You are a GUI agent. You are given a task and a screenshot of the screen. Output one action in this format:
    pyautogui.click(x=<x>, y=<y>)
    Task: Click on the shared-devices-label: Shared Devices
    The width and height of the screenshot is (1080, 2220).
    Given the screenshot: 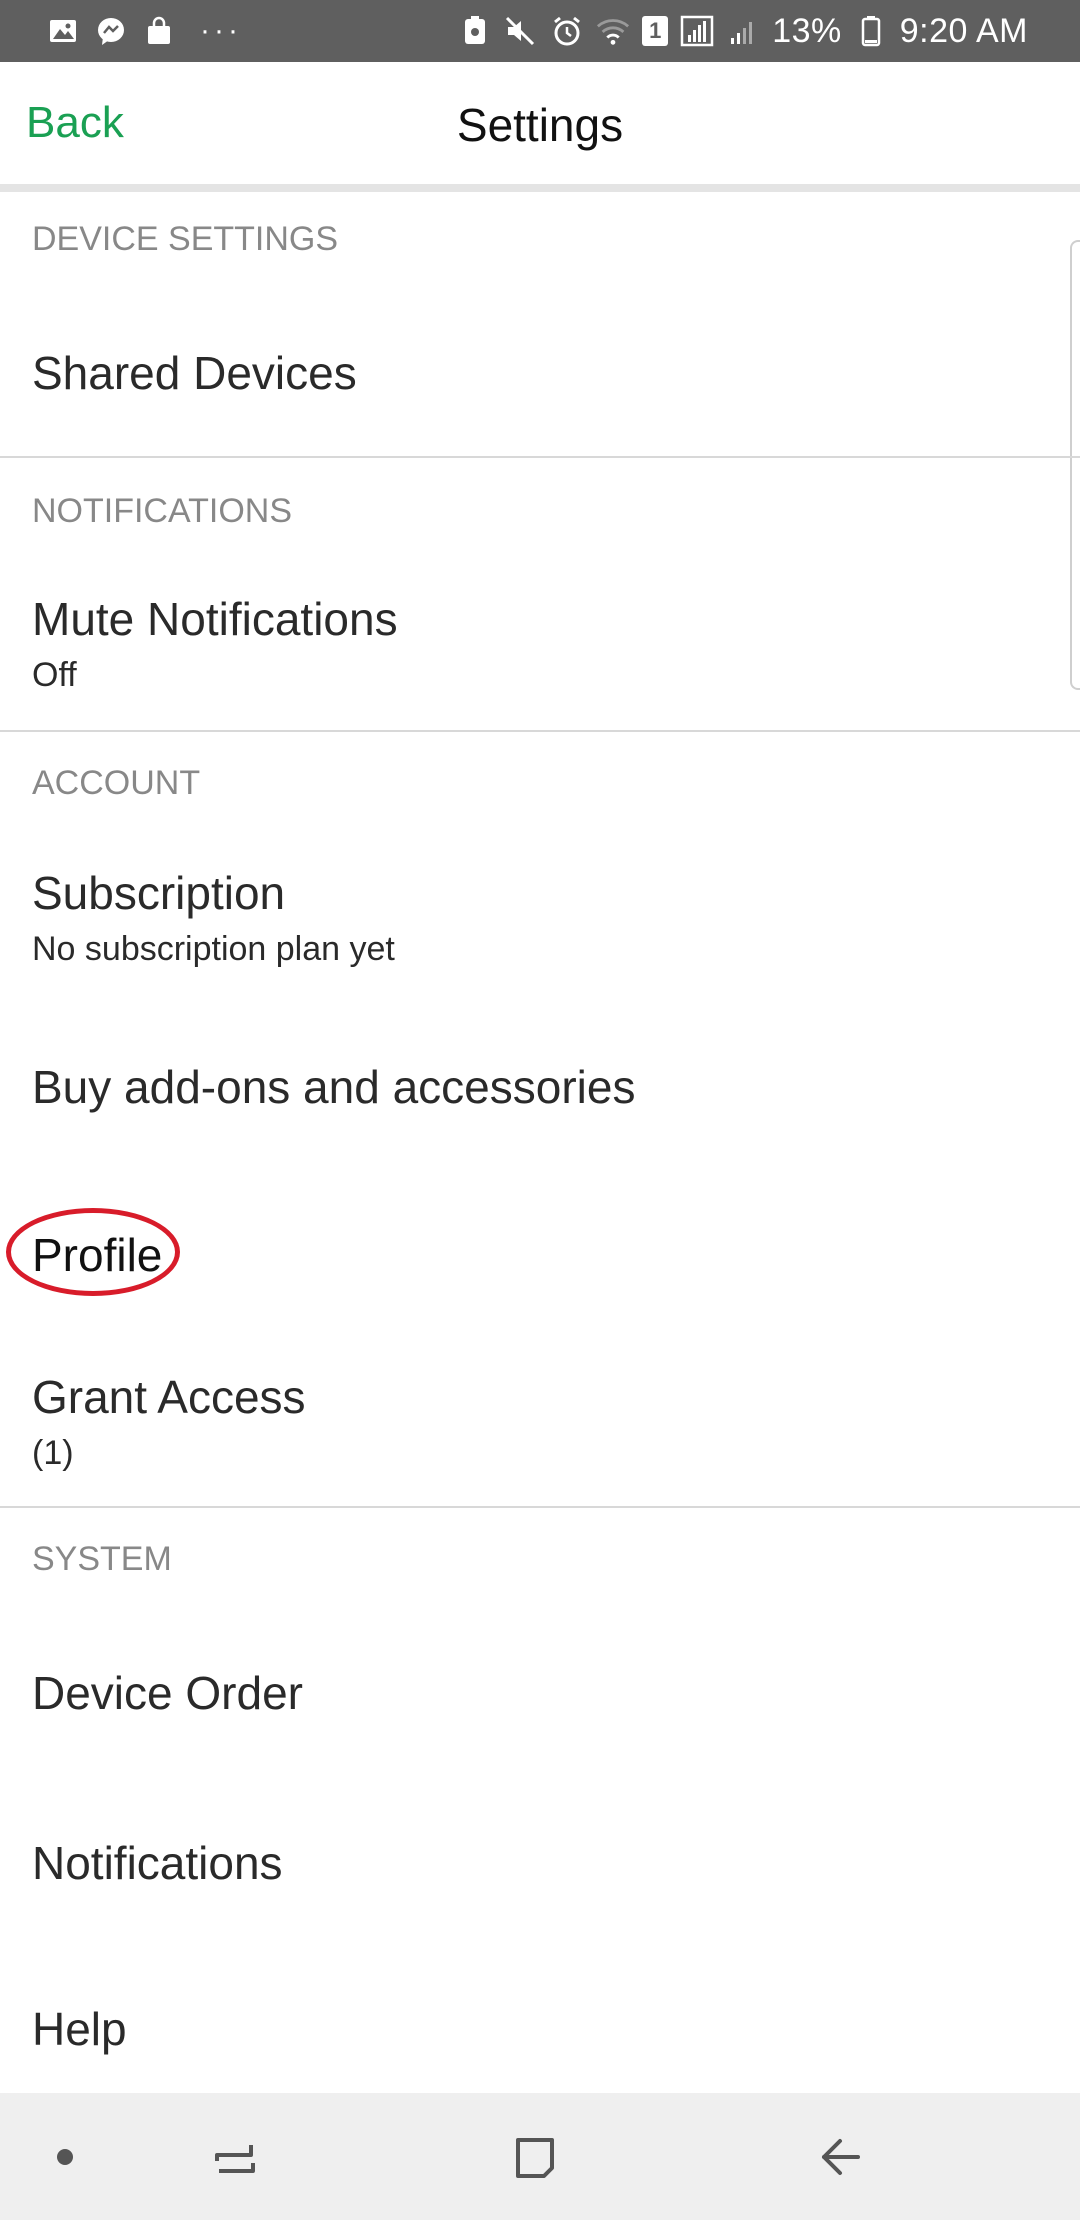 What is the action you would take?
    pyautogui.click(x=194, y=373)
    